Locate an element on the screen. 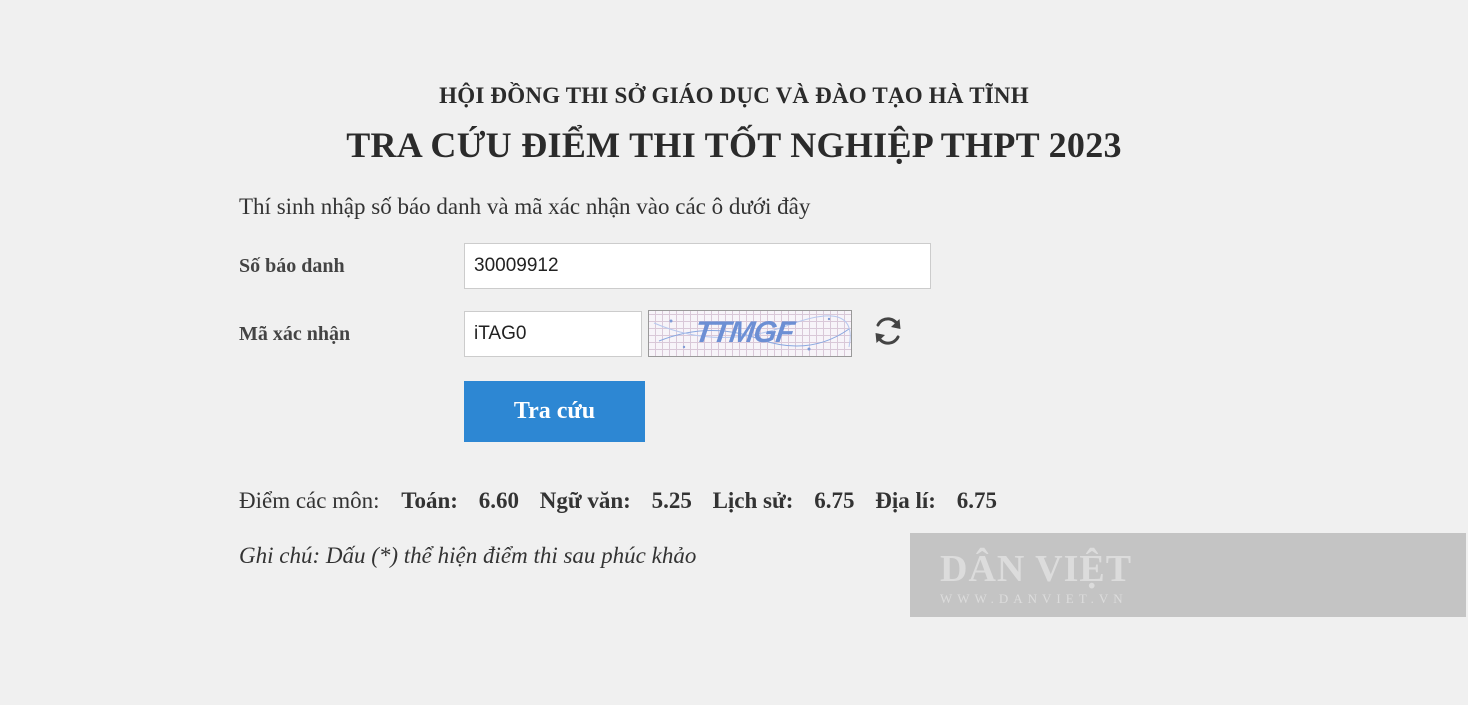  subject-name: Địa lí: is located at coordinates (905, 500).